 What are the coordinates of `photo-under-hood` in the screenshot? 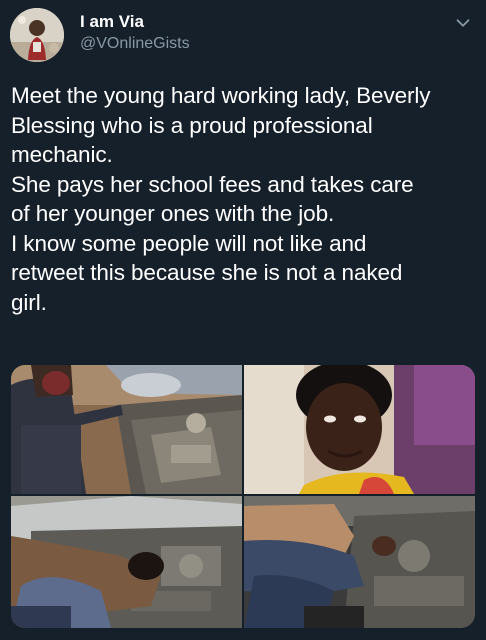 It's located at (126, 562).